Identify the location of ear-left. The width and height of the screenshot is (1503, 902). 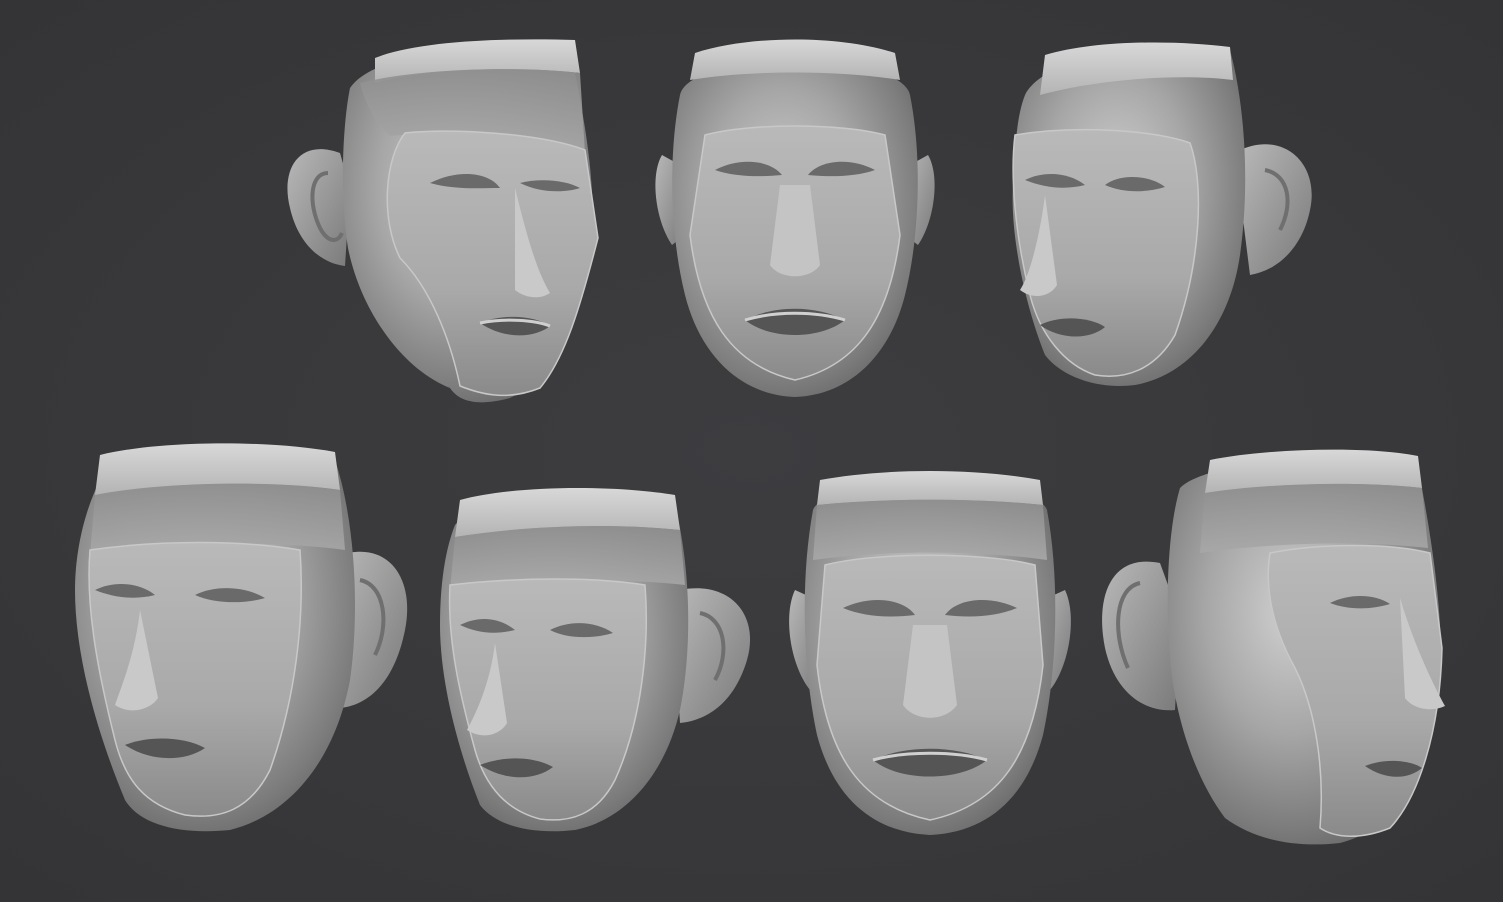
(318, 207).